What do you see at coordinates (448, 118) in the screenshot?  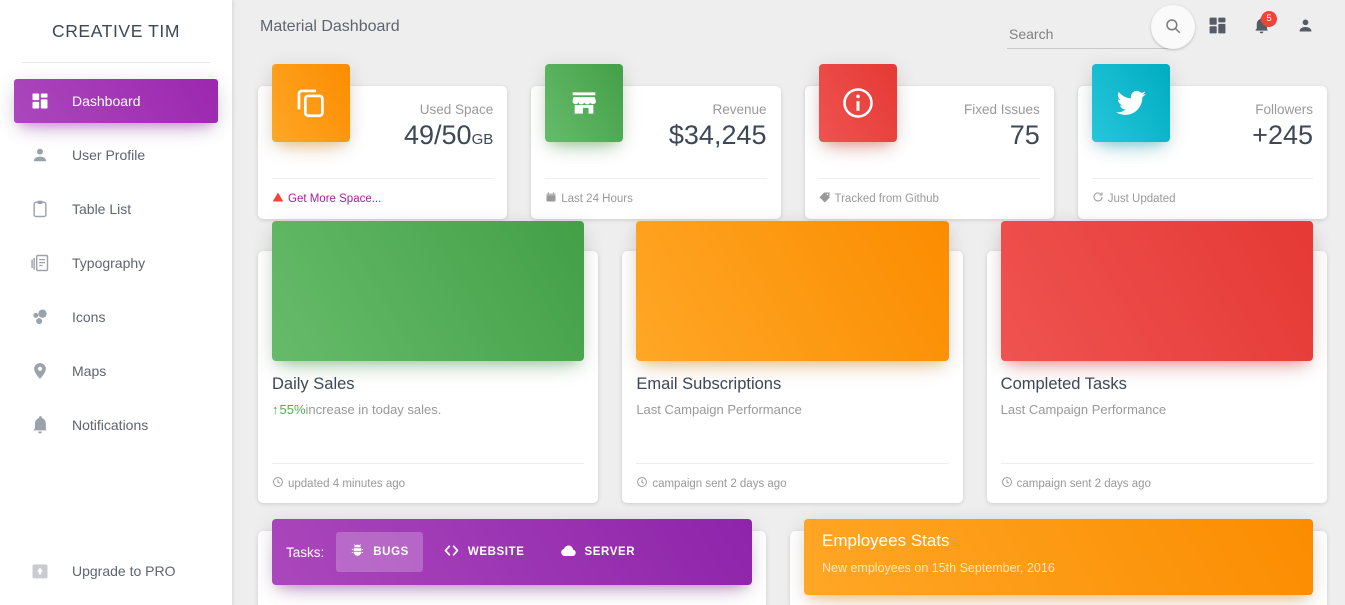 I see `stat-card-values: Used Space 49/50GB` at bounding box center [448, 118].